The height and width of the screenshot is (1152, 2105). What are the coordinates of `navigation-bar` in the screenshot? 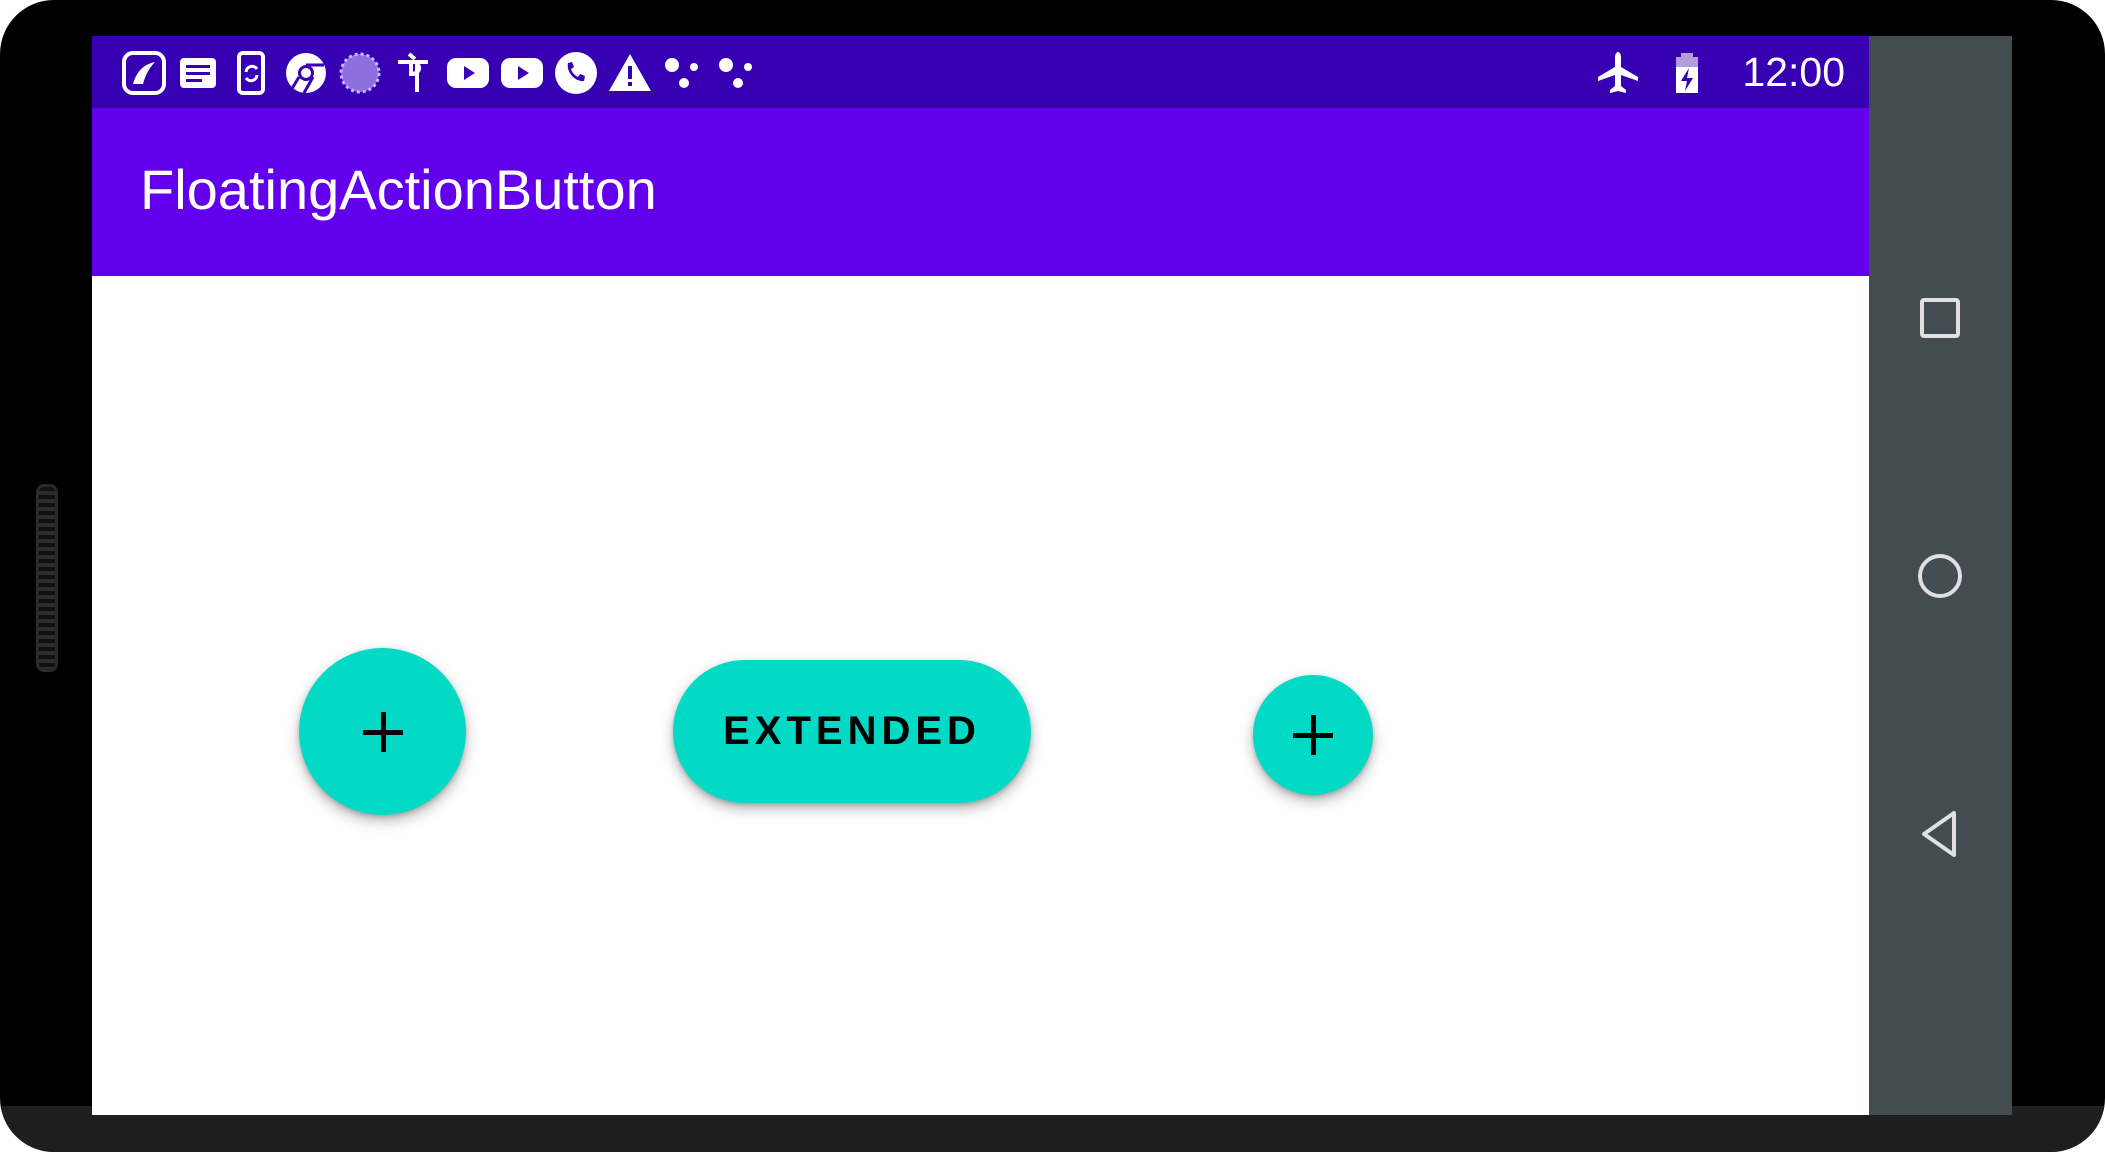 It's located at (1940, 575).